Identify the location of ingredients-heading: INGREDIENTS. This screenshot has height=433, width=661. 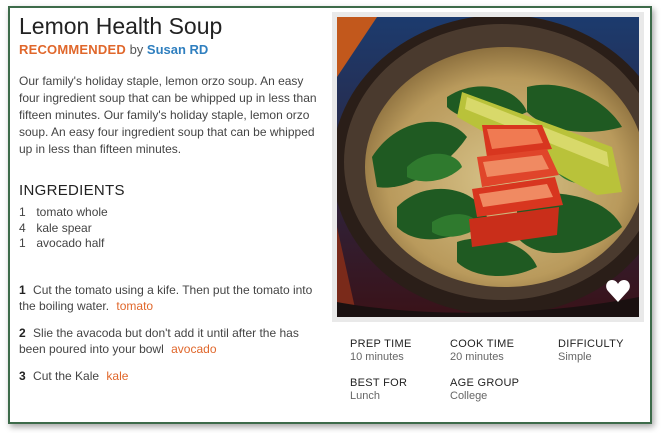
(72, 190).